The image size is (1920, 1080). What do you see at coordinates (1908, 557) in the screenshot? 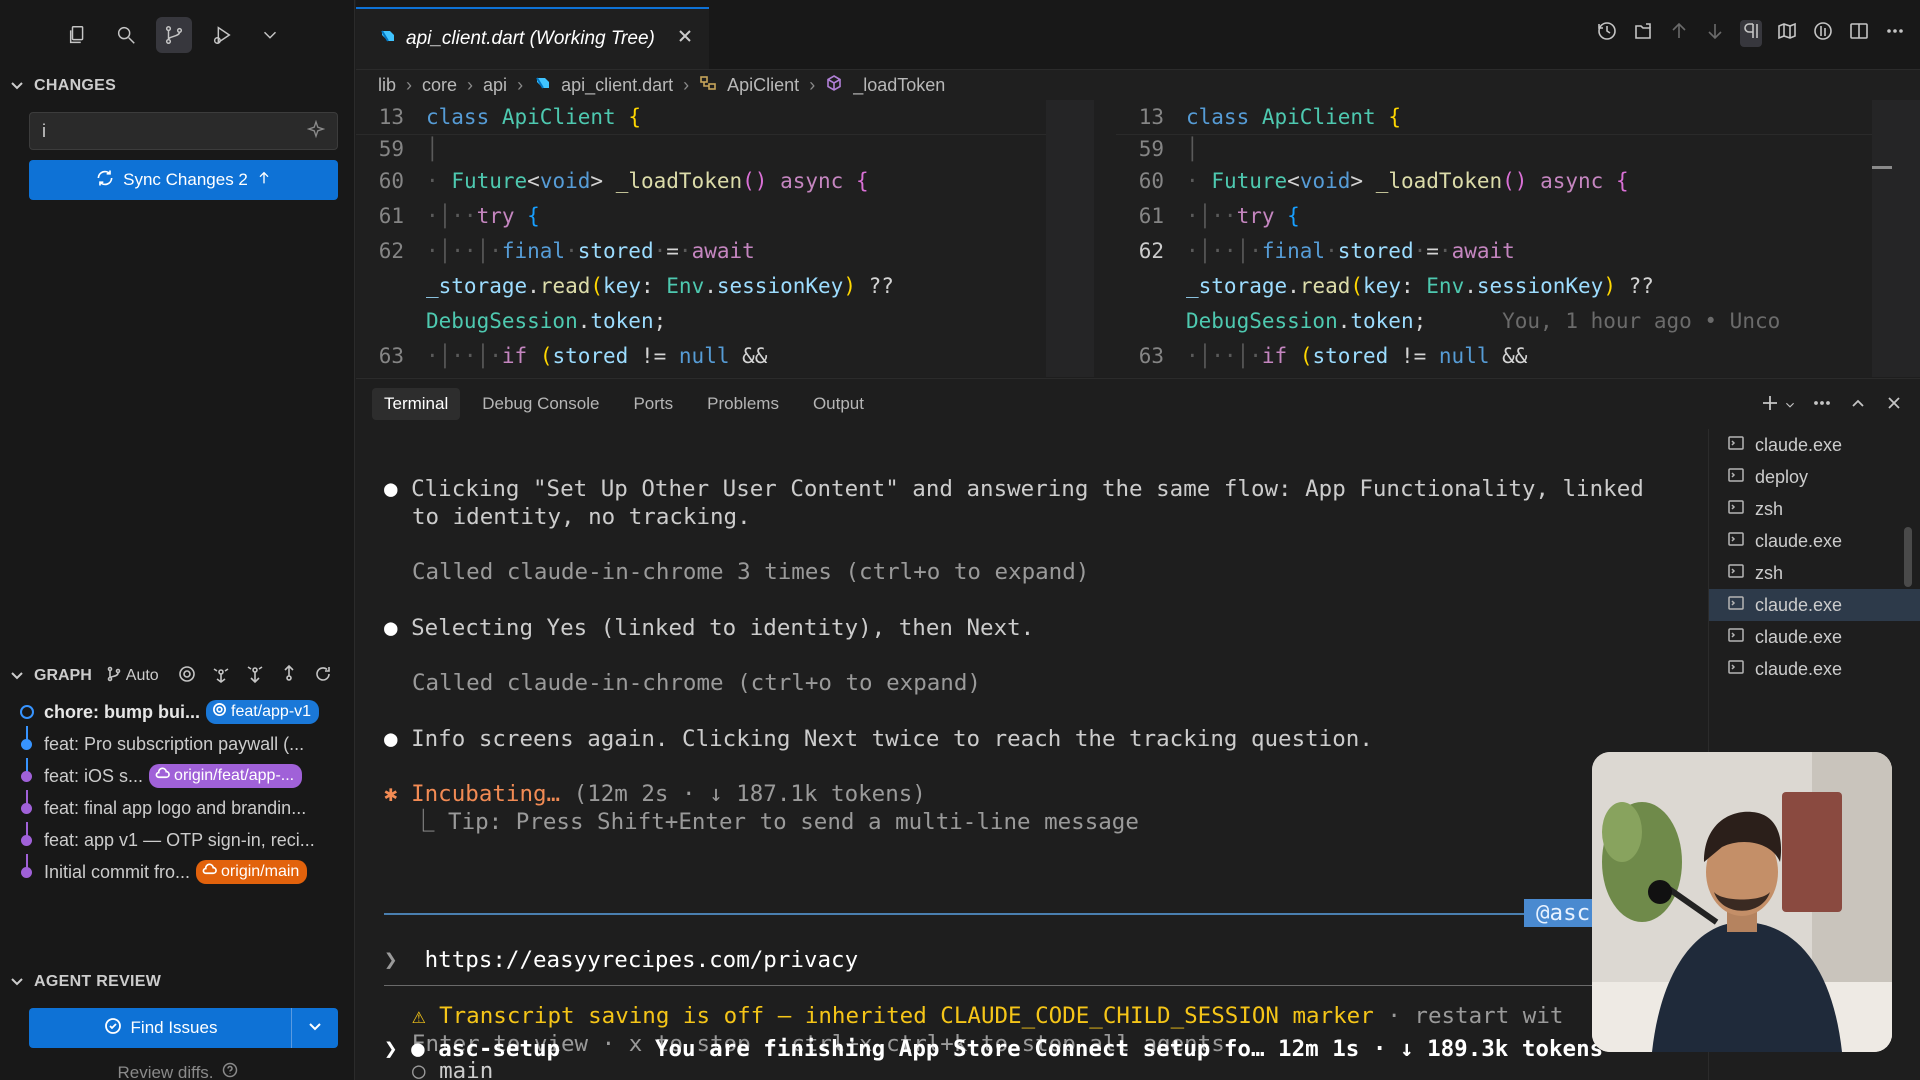
I see `terminal-list-scrollbar` at bounding box center [1908, 557].